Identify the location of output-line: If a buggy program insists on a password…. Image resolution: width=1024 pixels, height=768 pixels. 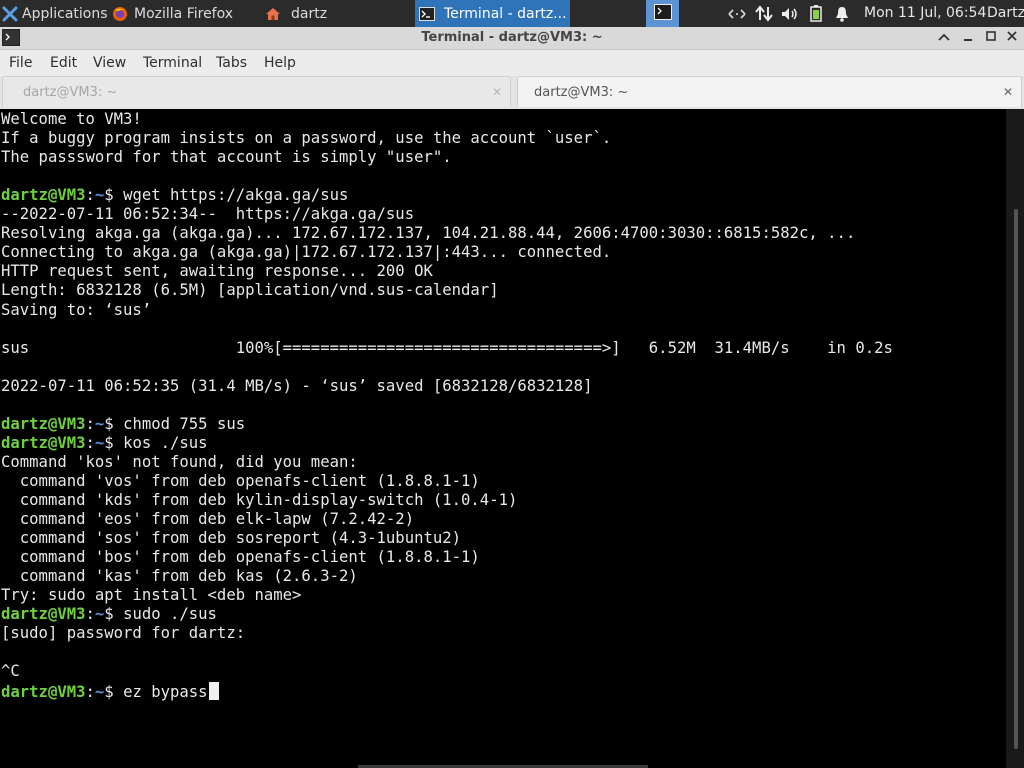
(306, 138).